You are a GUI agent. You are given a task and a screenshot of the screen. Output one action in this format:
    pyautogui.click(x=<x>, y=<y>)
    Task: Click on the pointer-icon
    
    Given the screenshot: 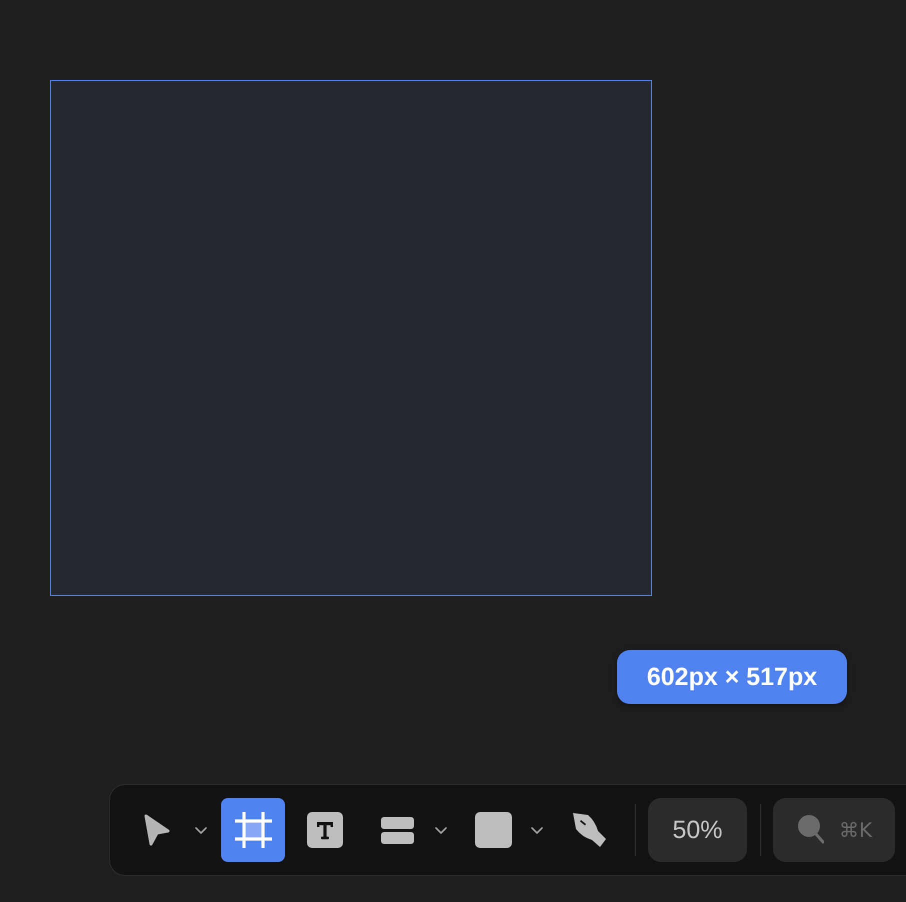 What is the action you would take?
    pyautogui.click(x=157, y=830)
    